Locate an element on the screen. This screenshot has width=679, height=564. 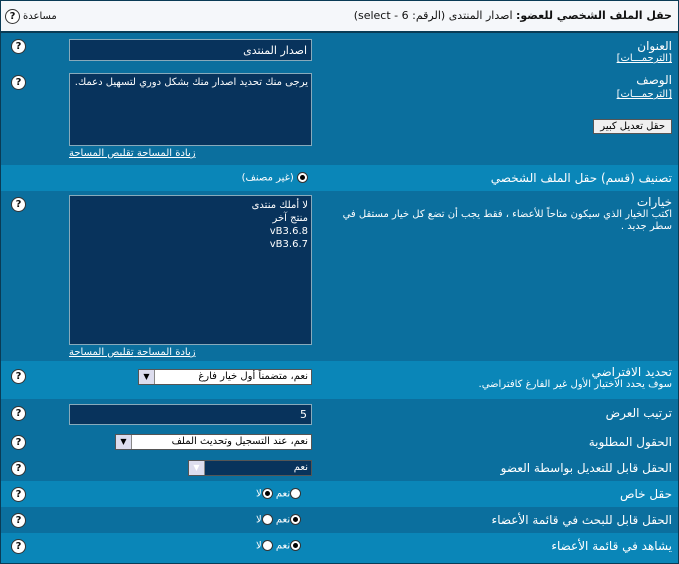
memberlist-radio-group: نعم لا is located at coordinates (279, 546).